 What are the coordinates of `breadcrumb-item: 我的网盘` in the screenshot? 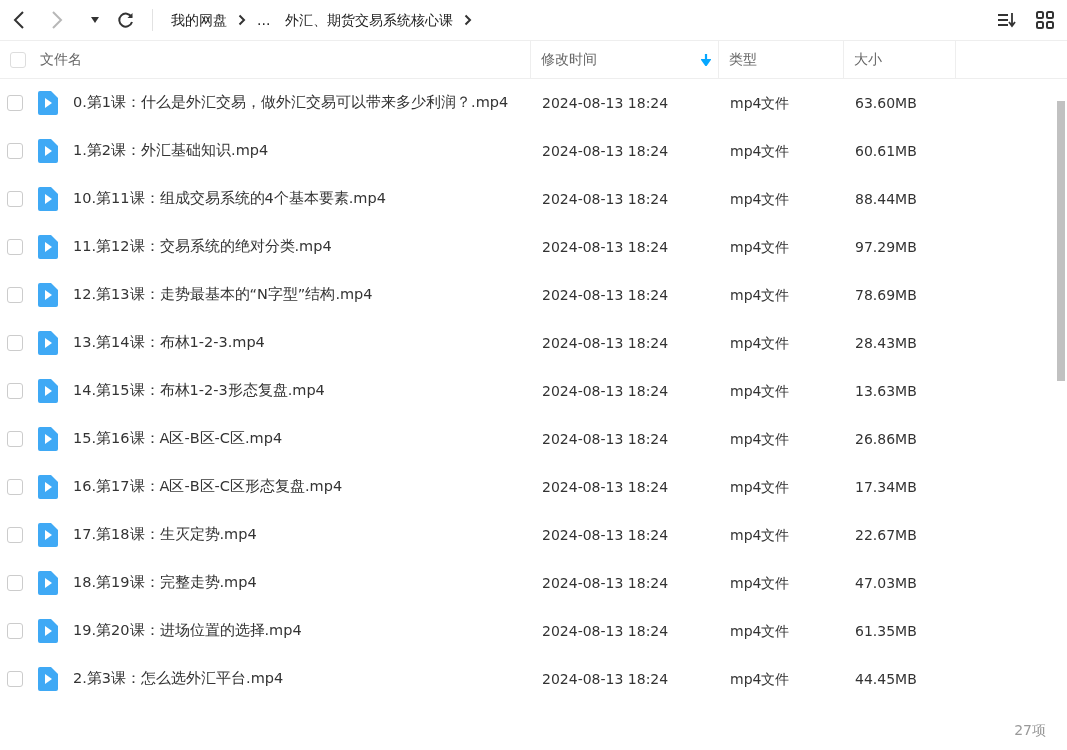 It's located at (199, 20).